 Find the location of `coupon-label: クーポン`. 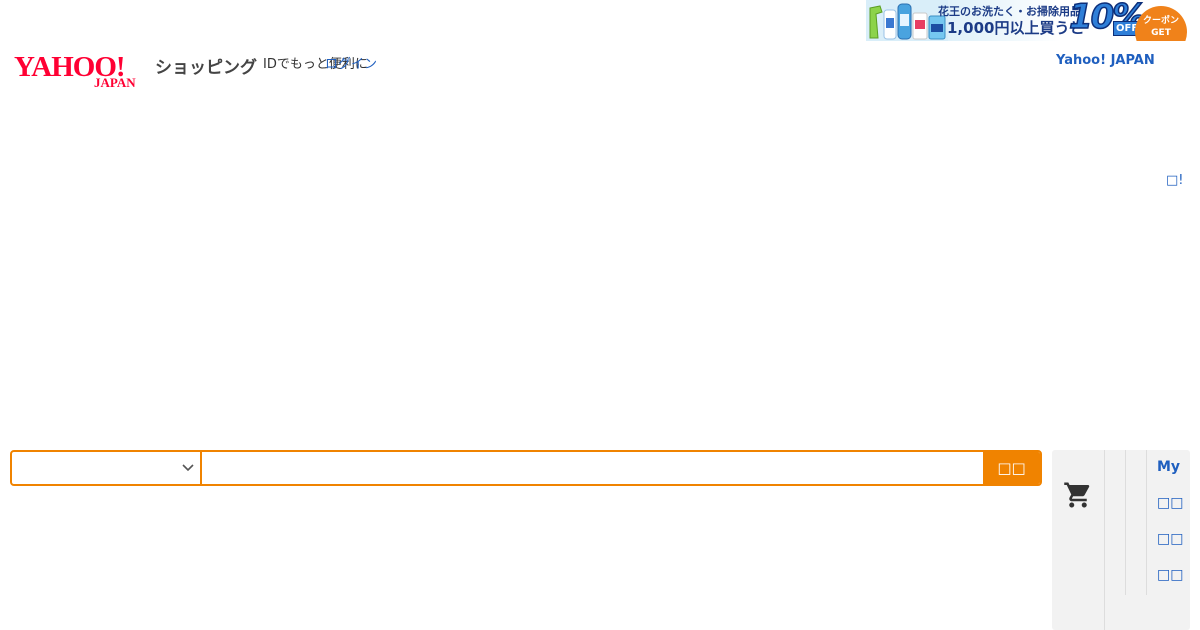

coupon-label: クーポン is located at coordinates (1160, 21).